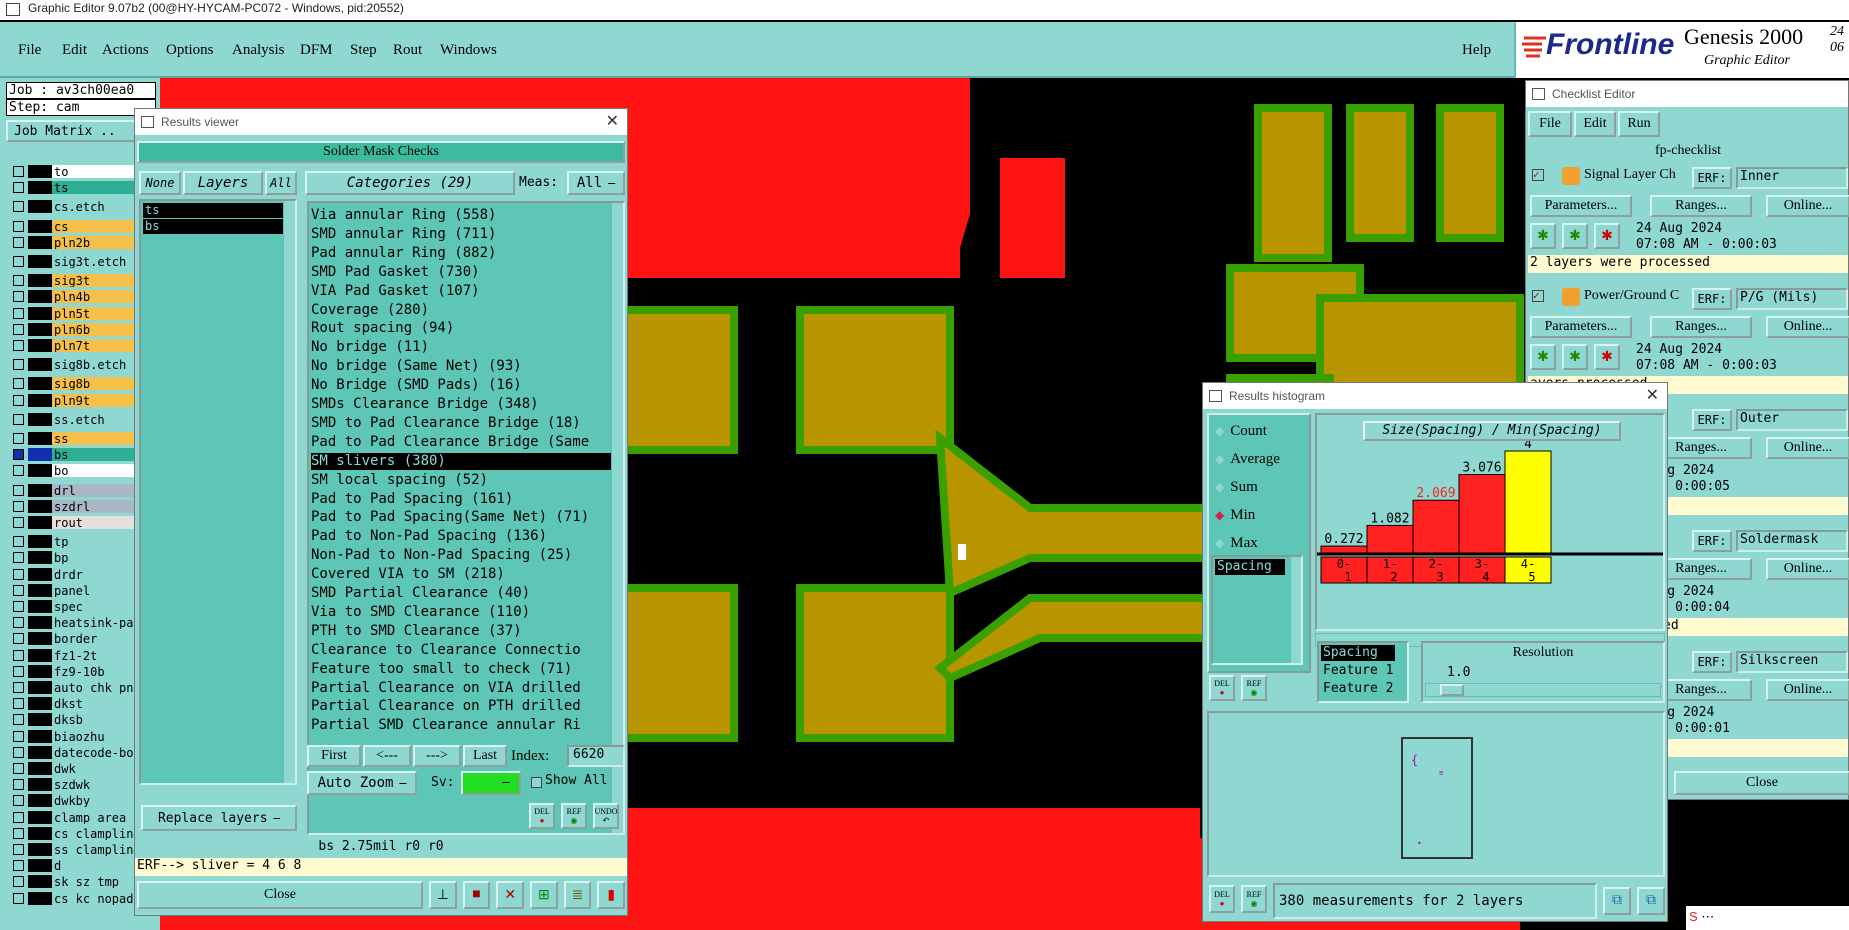 The width and height of the screenshot is (1849, 930). Describe the element at coordinates (1607, 357) in the screenshot. I see `stop-icon: ✱` at that location.